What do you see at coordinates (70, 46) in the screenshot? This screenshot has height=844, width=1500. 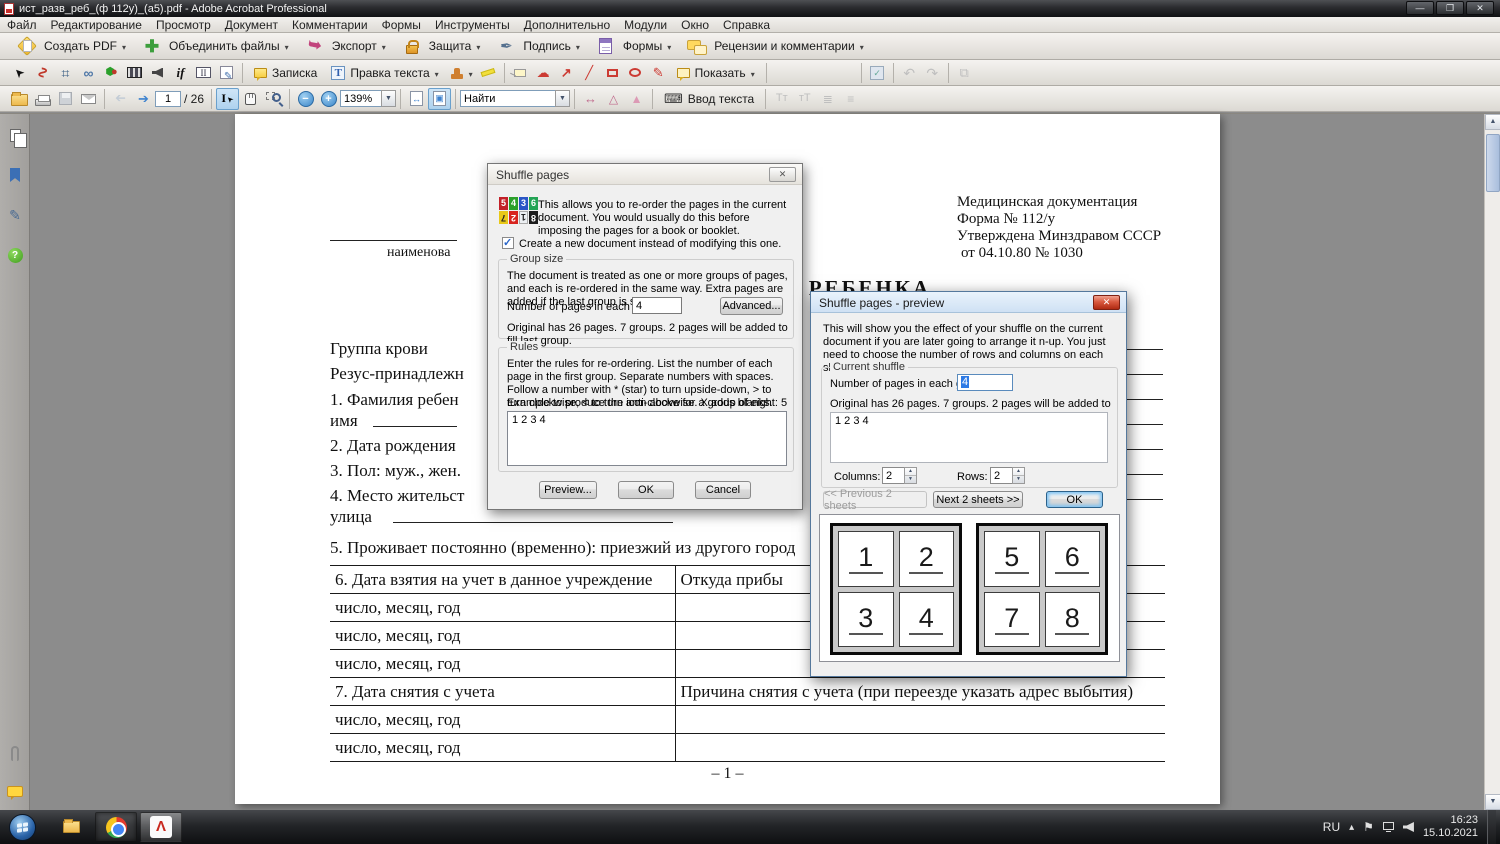 I see `create-pdf-button: Создать PDF` at bounding box center [70, 46].